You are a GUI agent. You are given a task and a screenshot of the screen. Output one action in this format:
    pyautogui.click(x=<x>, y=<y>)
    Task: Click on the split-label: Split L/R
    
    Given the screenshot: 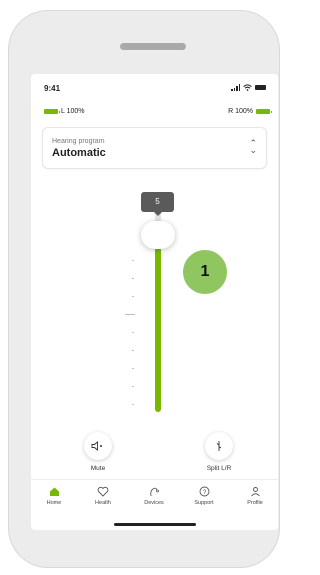 What is the action you would take?
    pyautogui.click(x=219, y=468)
    